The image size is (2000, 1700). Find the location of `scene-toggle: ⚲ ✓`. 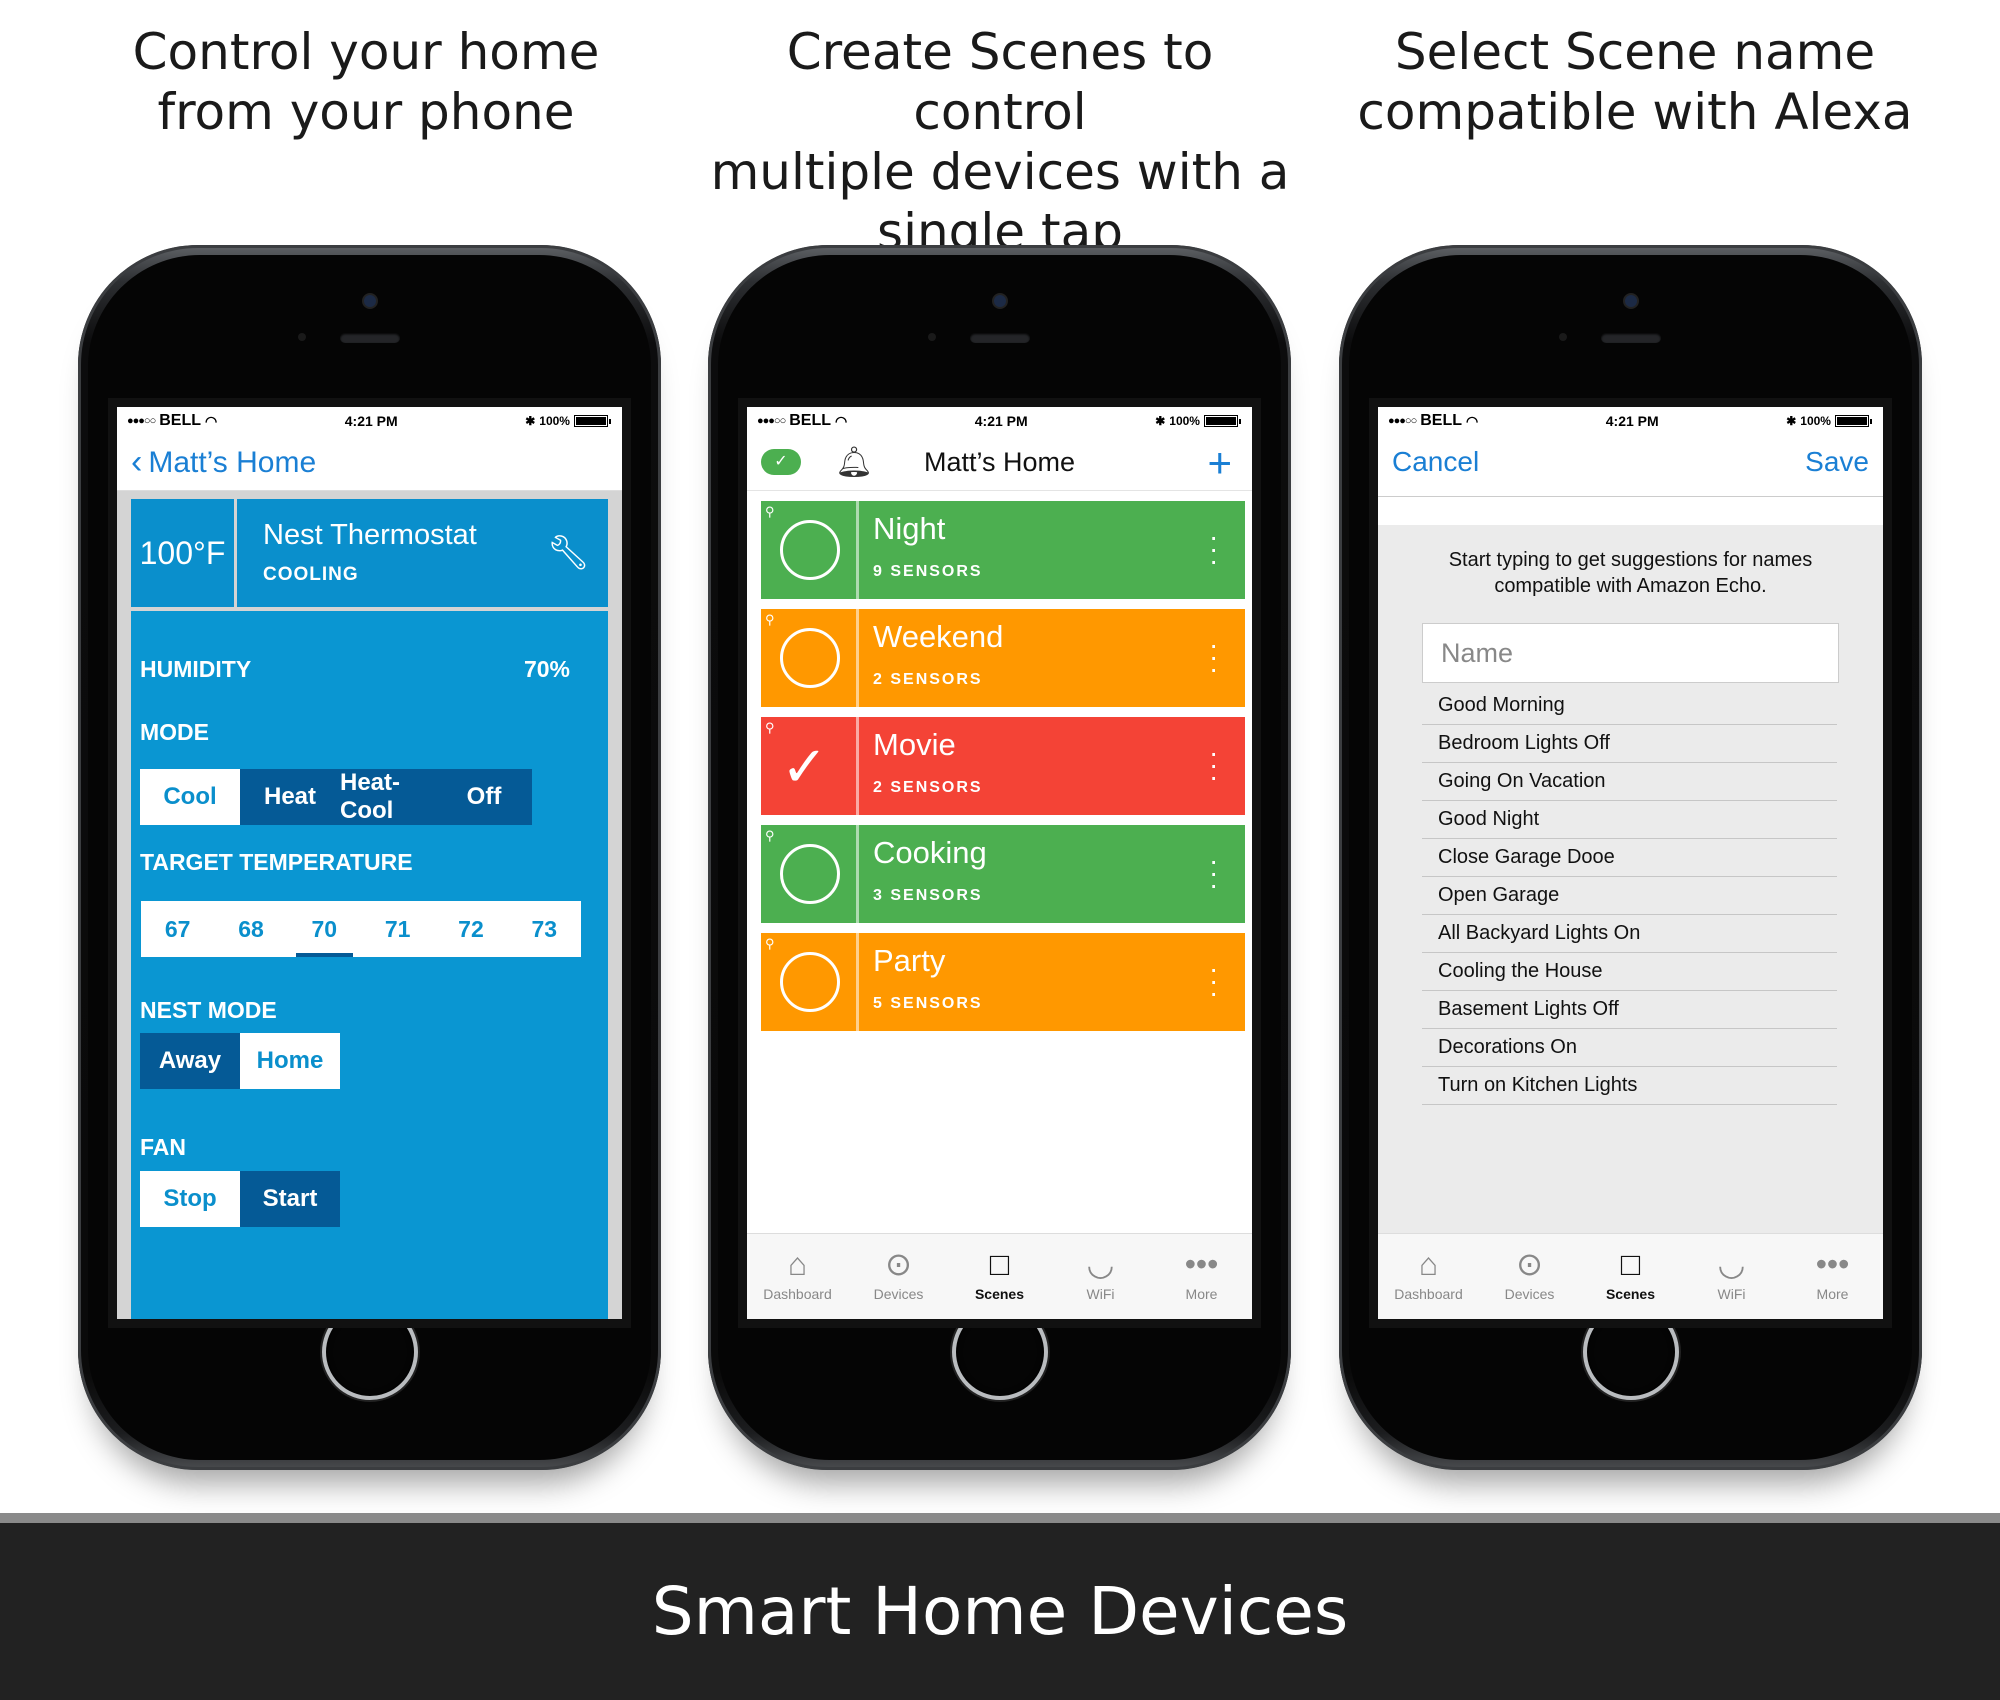

scene-toggle: ⚲ ✓ is located at coordinates (810, 766).